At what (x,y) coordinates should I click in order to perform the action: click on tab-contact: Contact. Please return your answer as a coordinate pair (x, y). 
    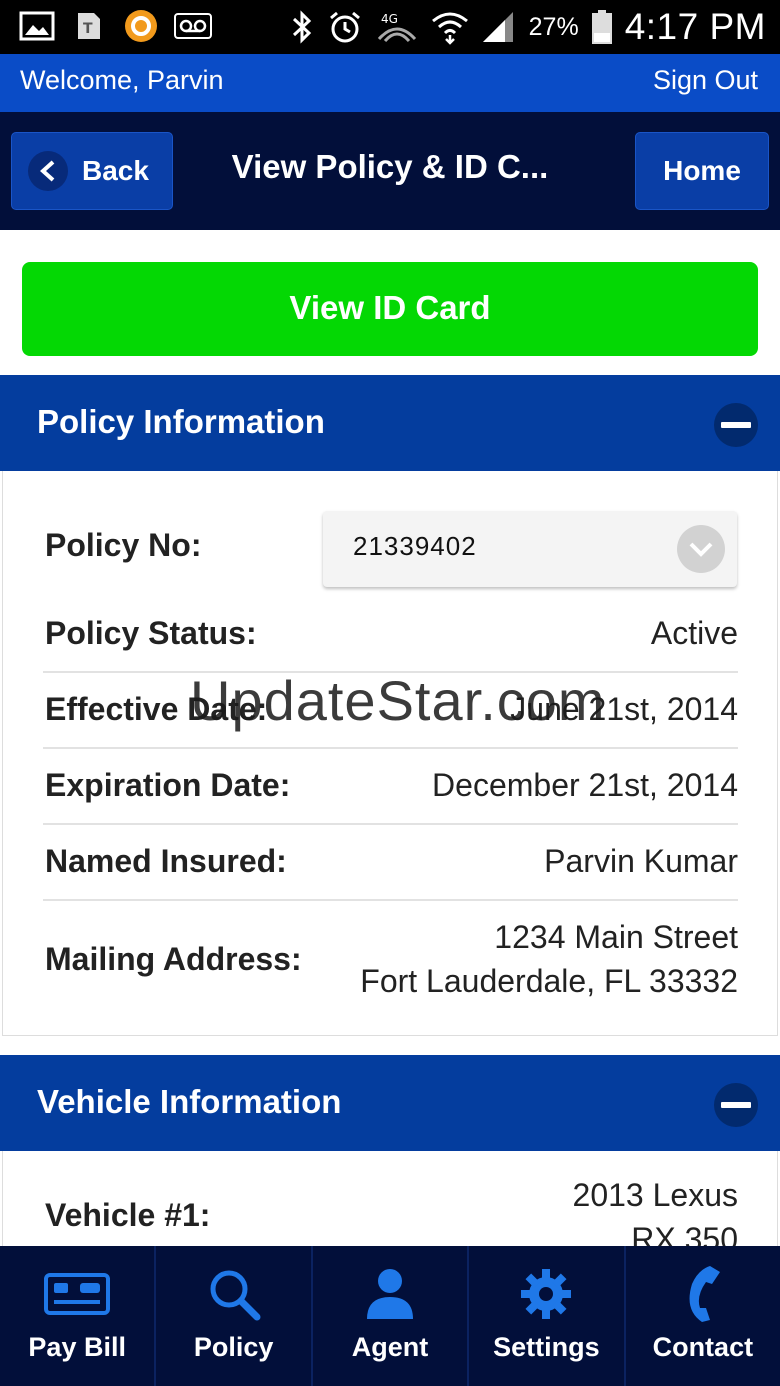
    Looking at the image, I should click on (703, 1316).